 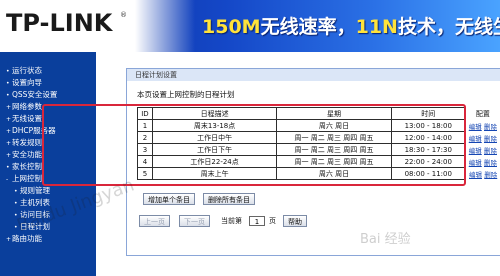 What do you see at coordinates (231, 27) in the screenshot?
I see `slogan-speed: 150M` at bounding box center [231, 27].